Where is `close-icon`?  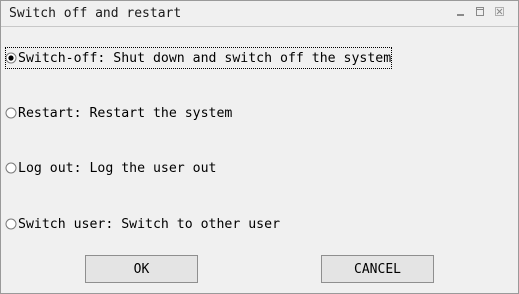
close-icon is located at coordinates (500, 12).